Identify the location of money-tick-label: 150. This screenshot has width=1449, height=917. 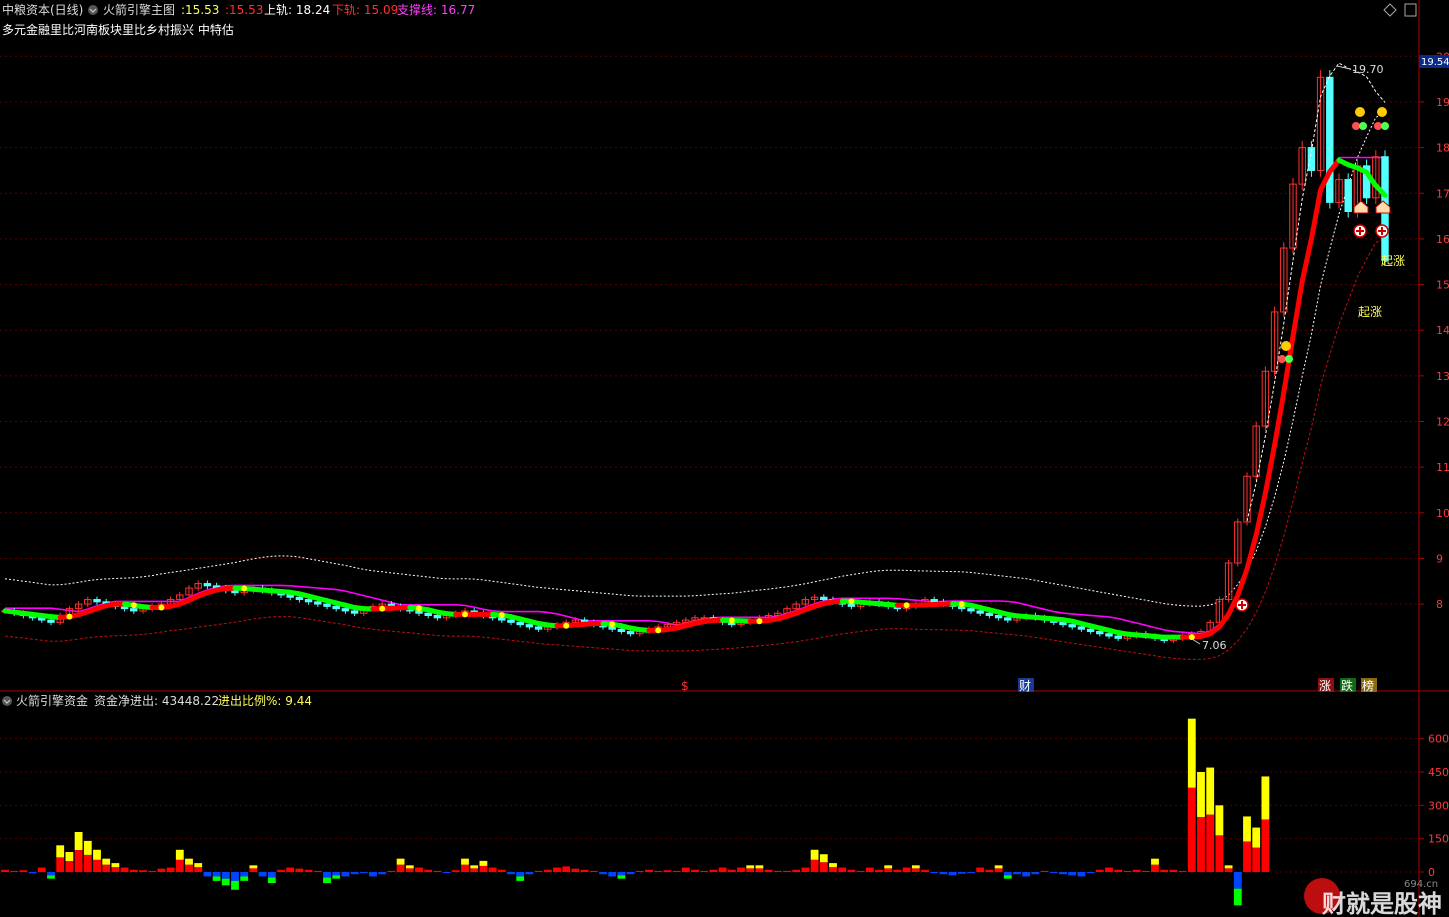
(1438, 839).